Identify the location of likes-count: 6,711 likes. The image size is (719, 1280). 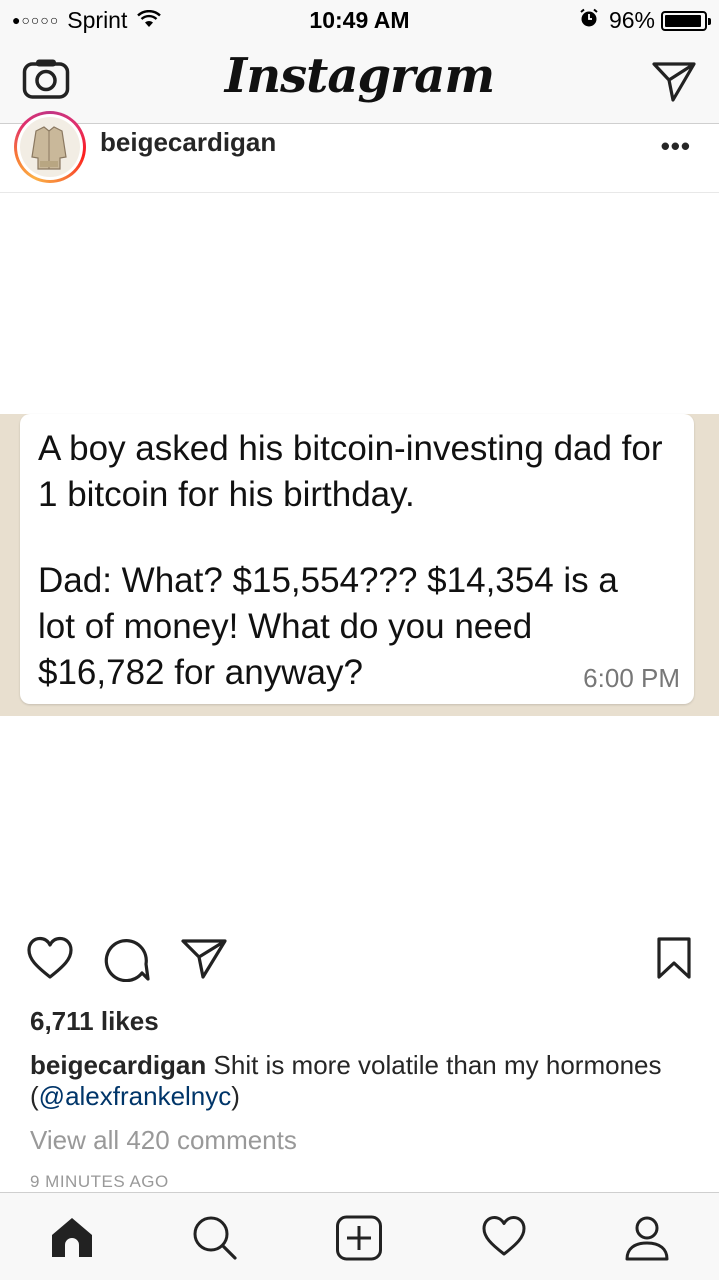
(94, 1021).